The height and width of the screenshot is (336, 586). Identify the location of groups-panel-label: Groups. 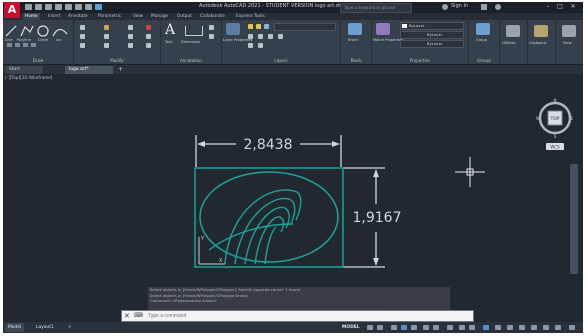
(484, 60).